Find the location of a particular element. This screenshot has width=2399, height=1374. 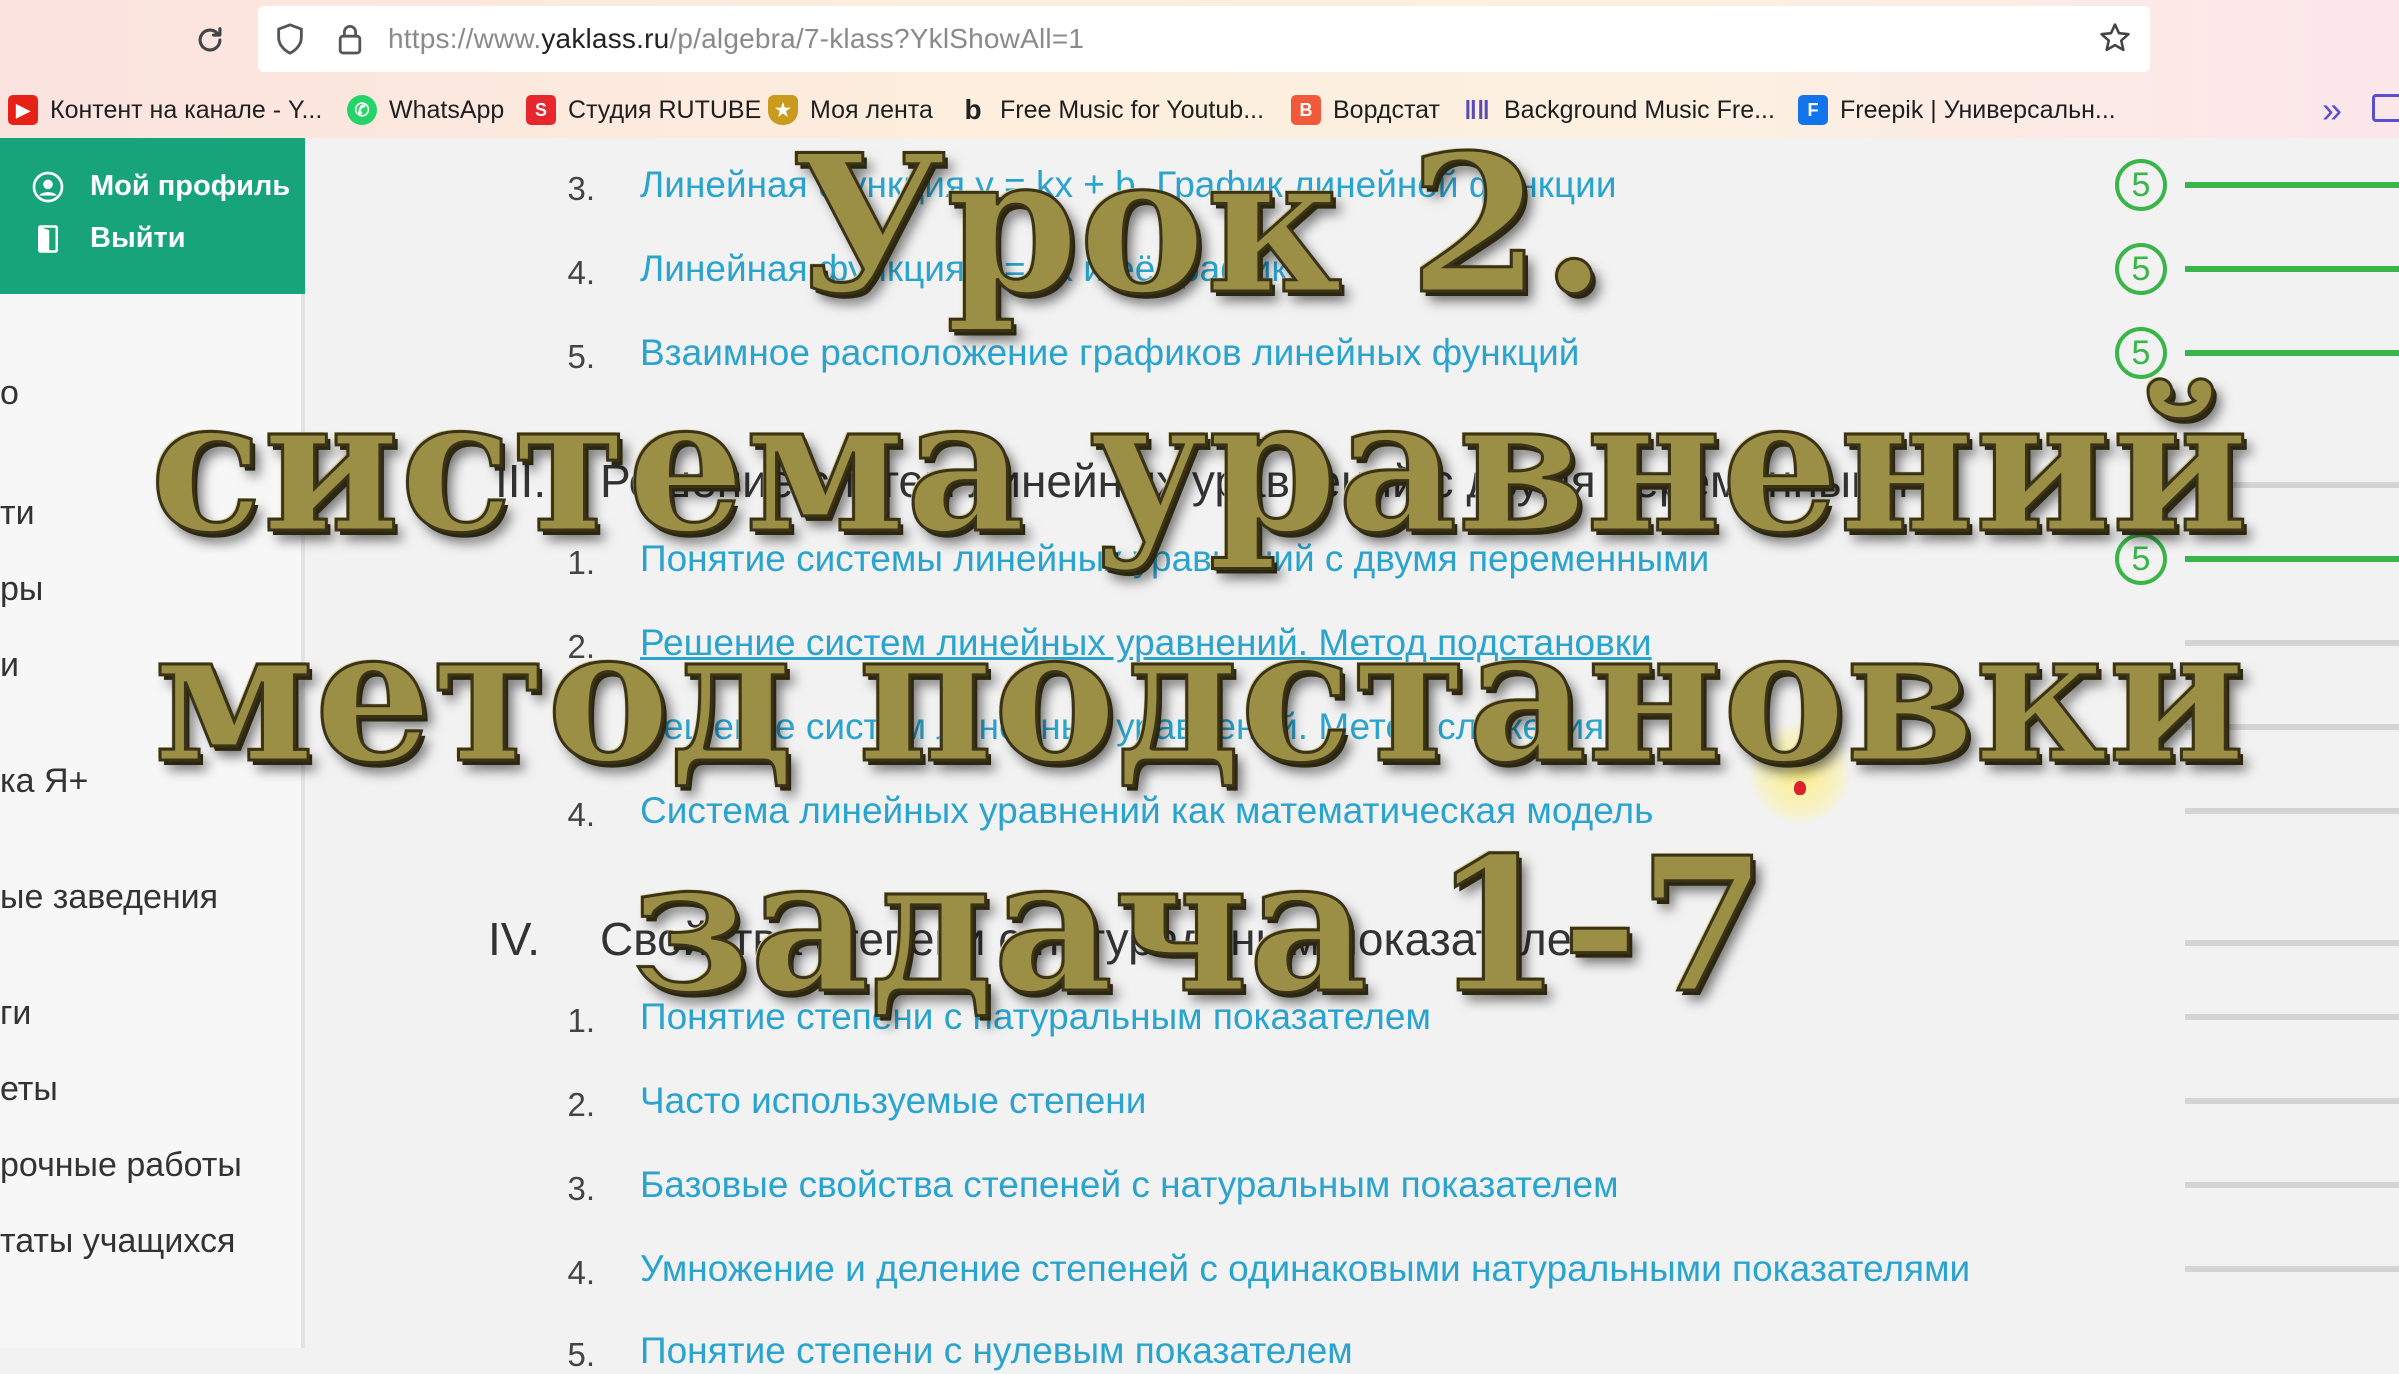

profile-panel: Мой профиль Выйти is located at coordinates (152, 216).